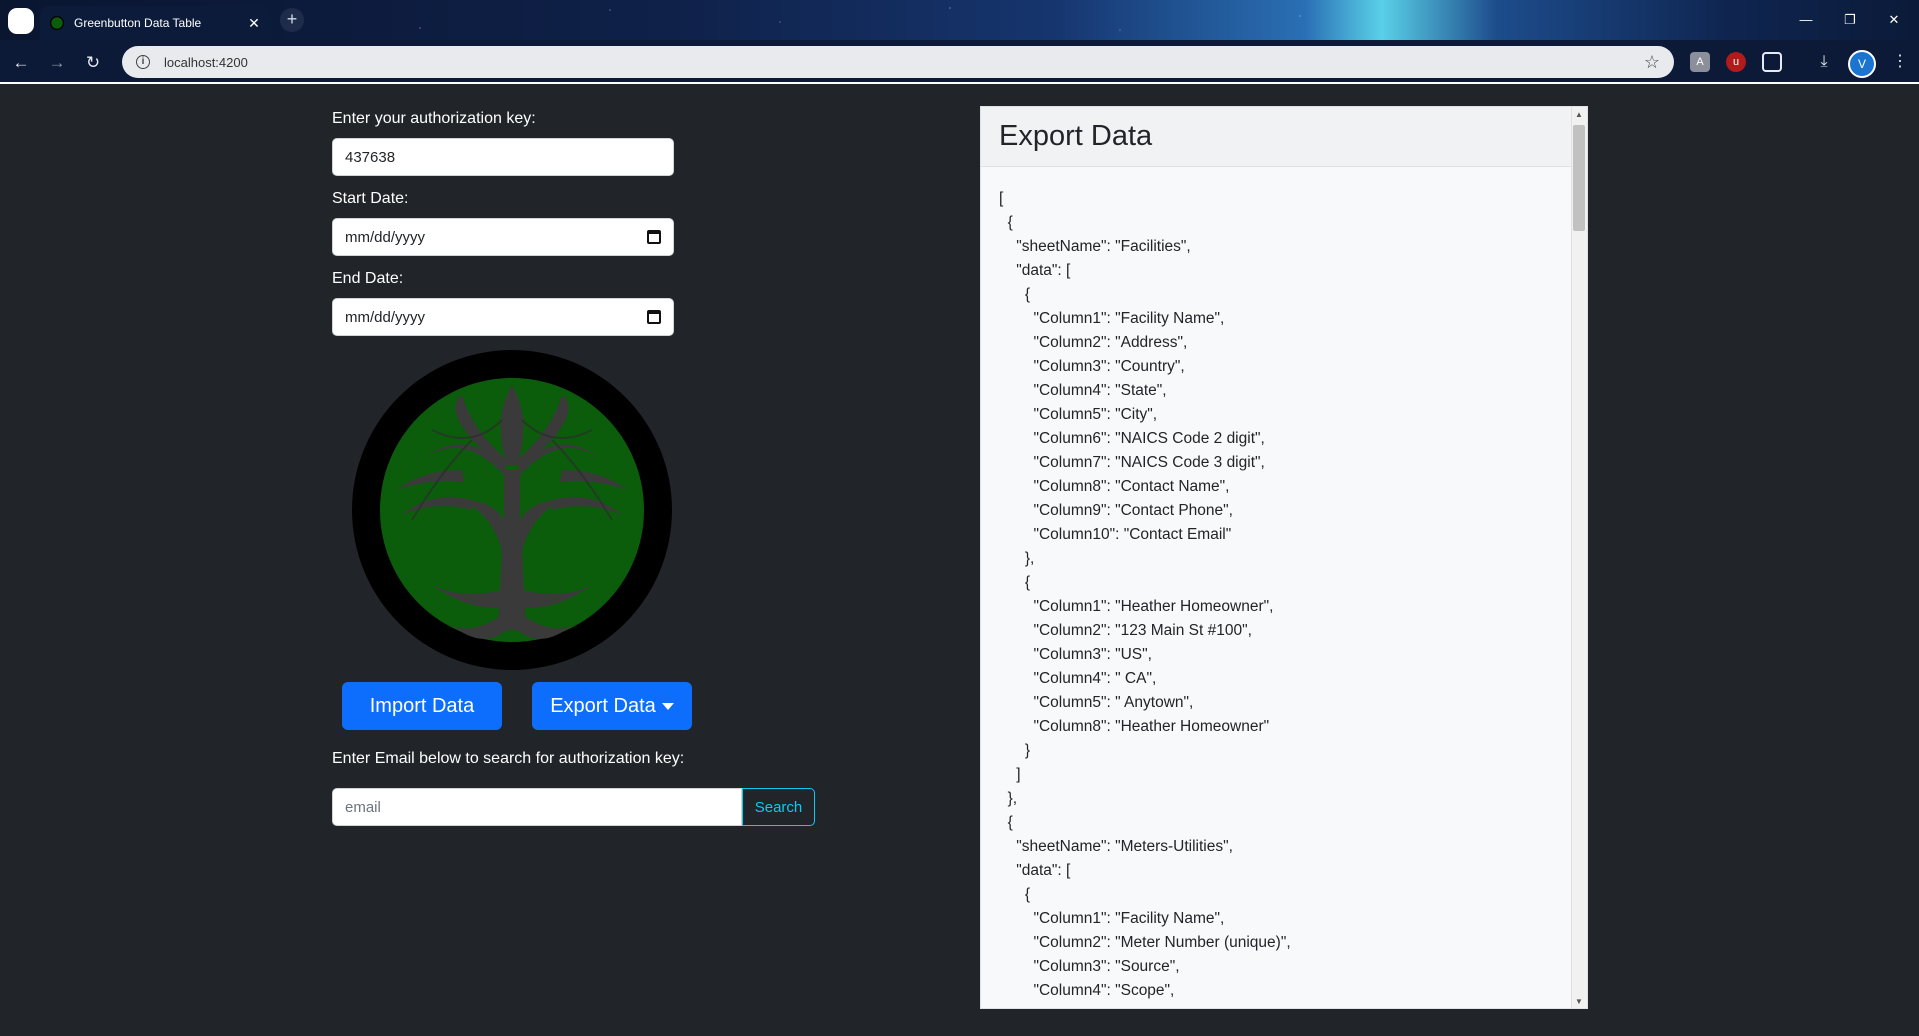 The width and height of the screenshot is (1919, 1036). I want to click on profile-avatar: V, so click(1862, 64).